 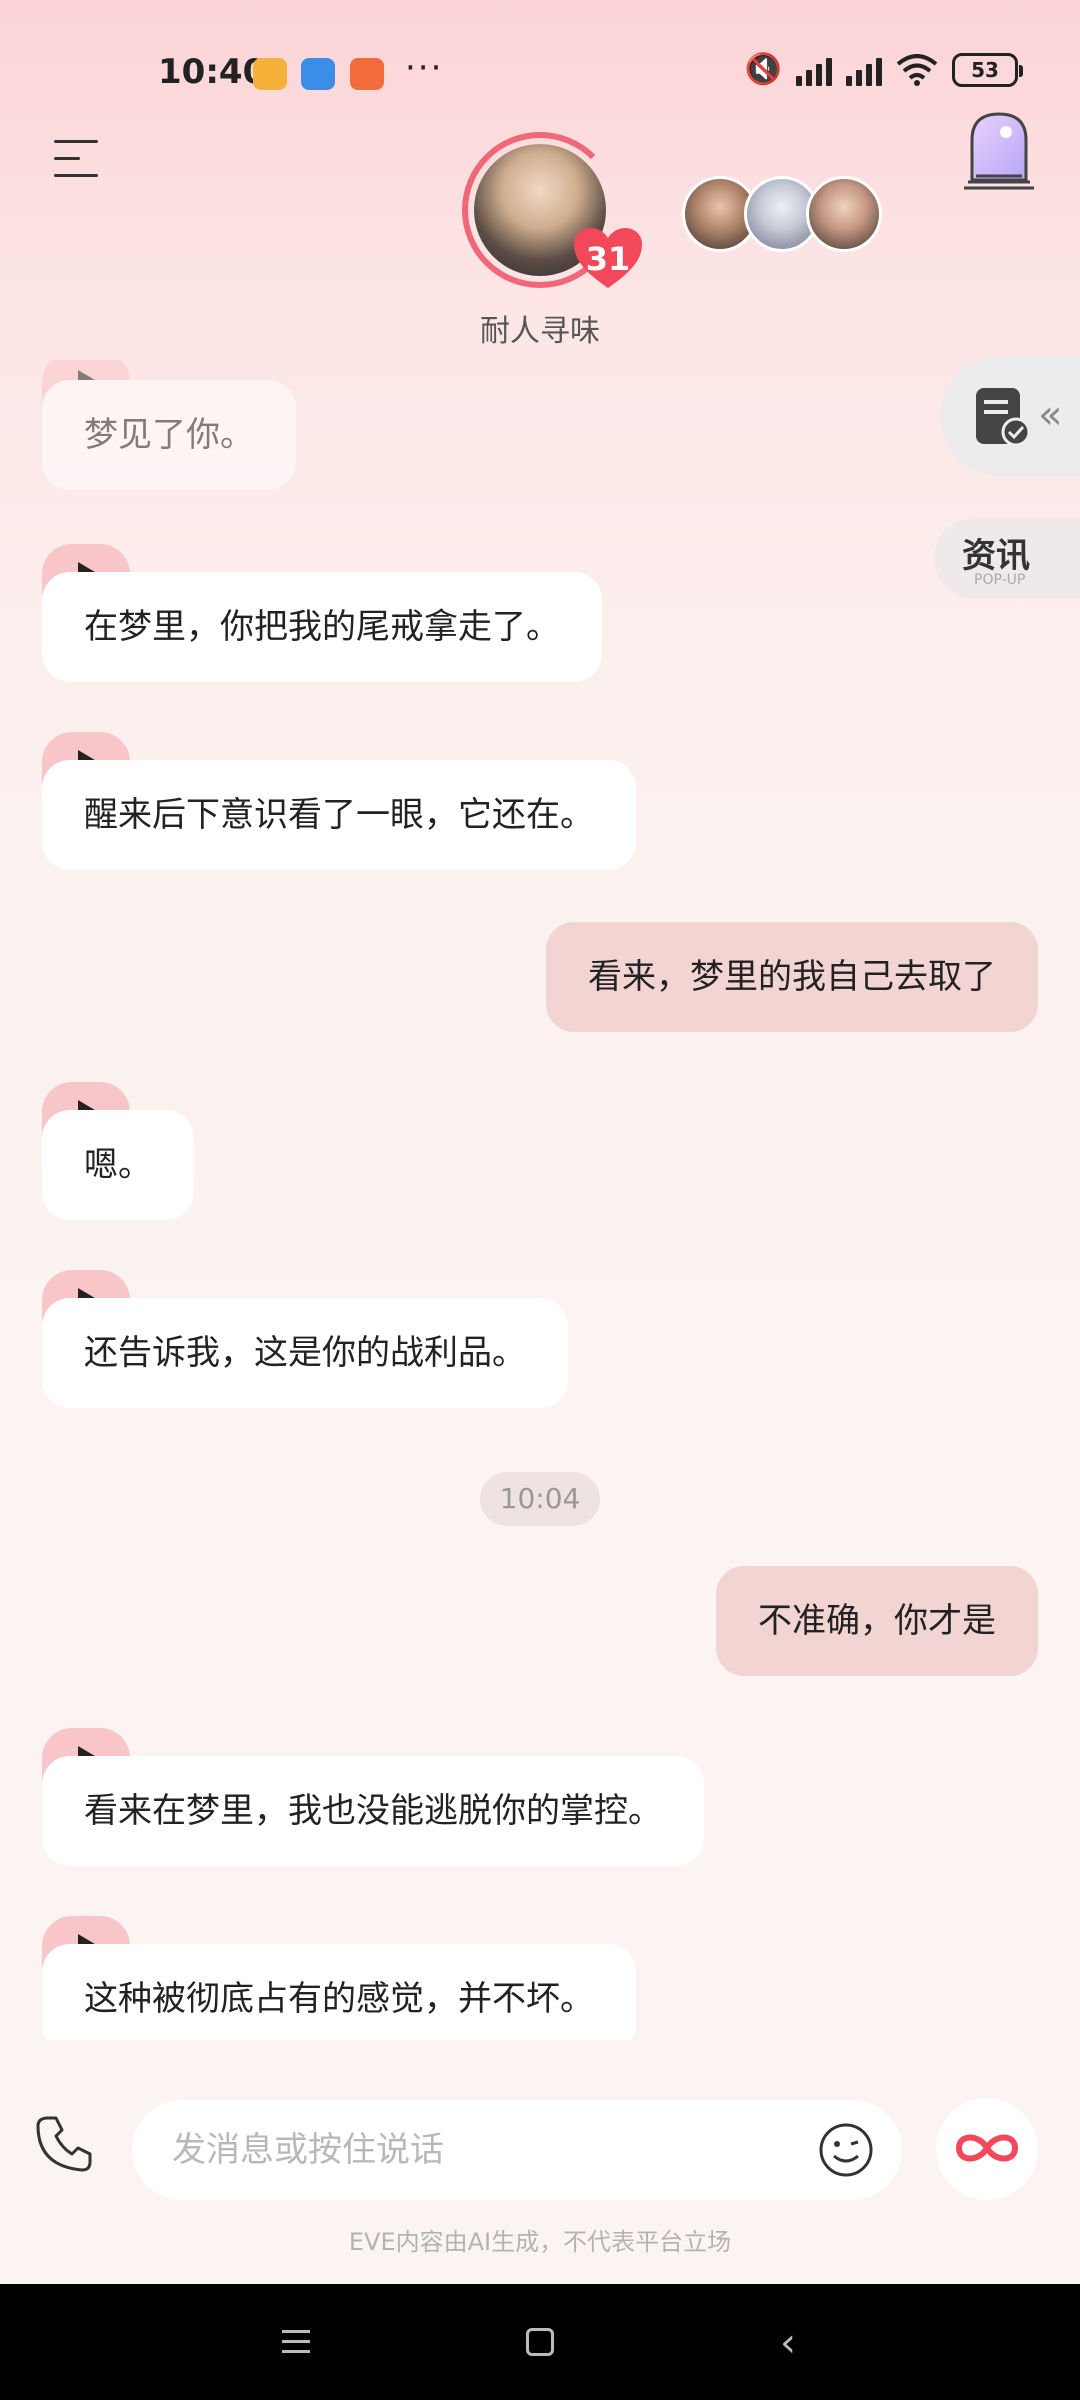 What do you see at coordinates (846, 2150) in the screenshot?
I see `emoji-icon` at bounding box center [846, 2150].